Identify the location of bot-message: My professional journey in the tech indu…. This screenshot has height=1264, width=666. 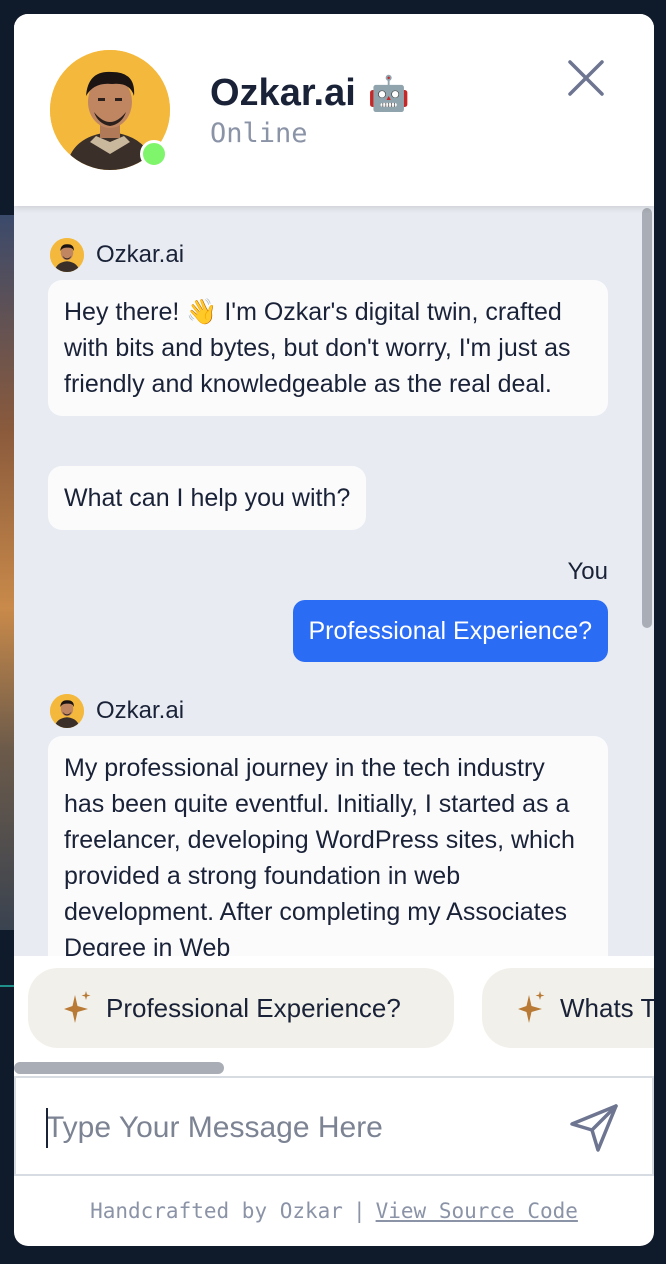
(328, 846).